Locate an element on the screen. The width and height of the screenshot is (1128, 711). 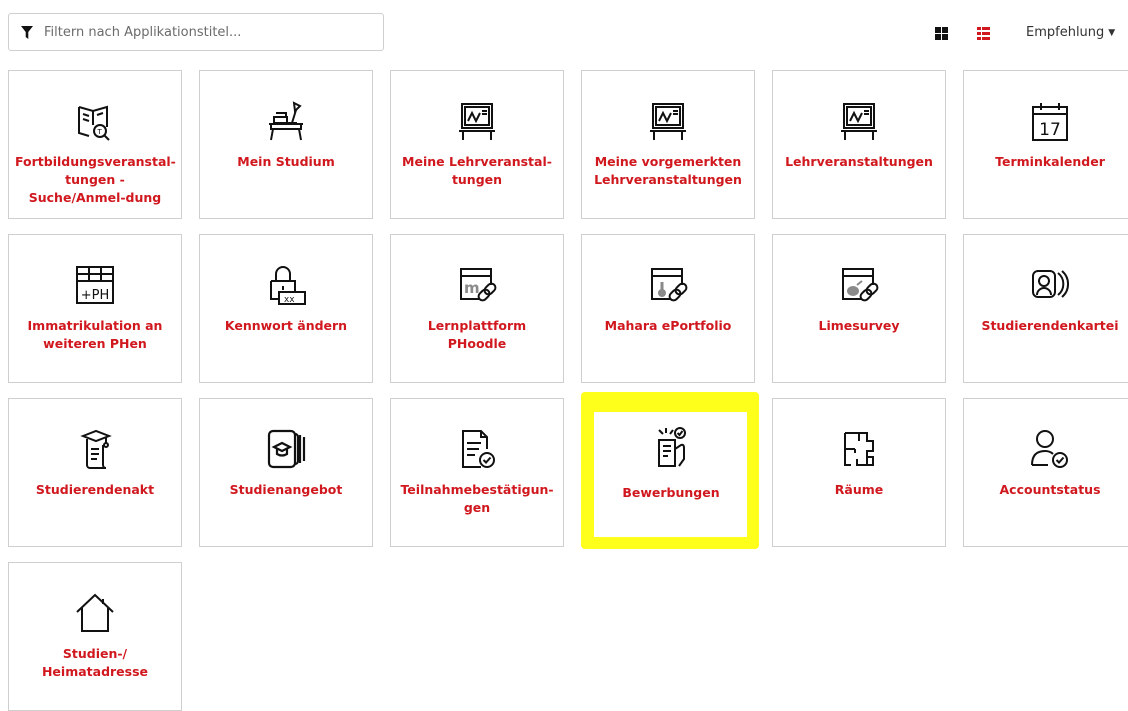
tile-label: Lehrveranstaltungen is located at coordinates (859, 161).